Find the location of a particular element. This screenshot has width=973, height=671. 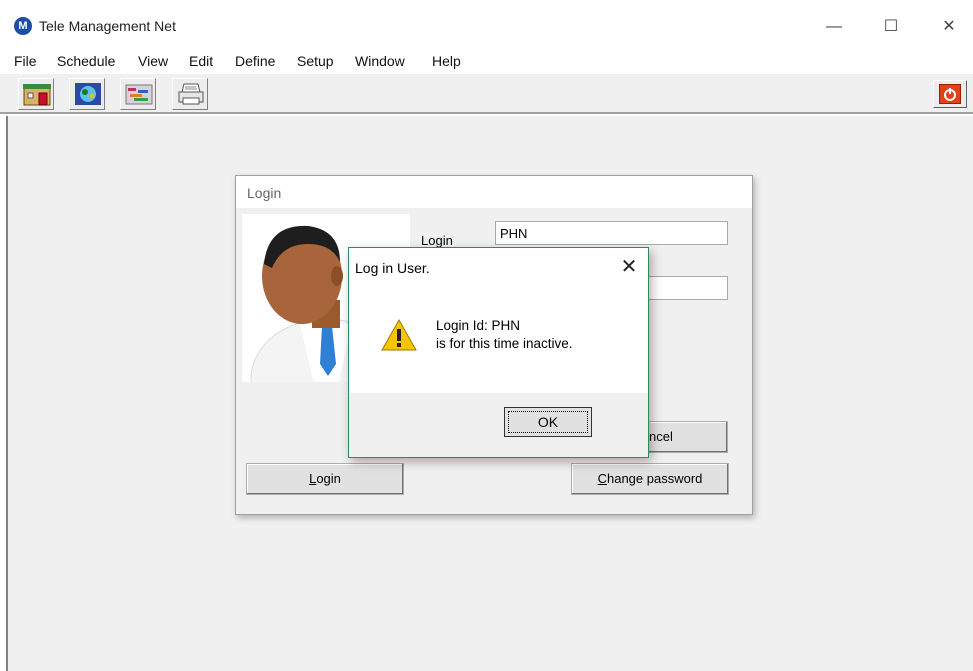

power-icon is located at coordinates (950, 94).